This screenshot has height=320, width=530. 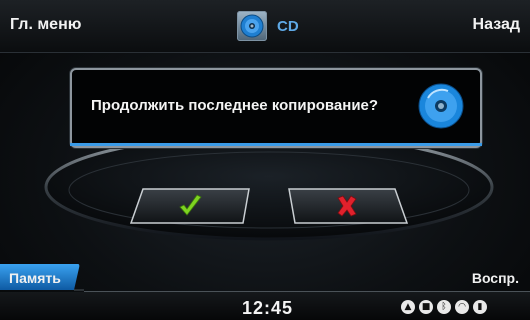 I want to click on source-title: CD, so click(x=288, y=26).